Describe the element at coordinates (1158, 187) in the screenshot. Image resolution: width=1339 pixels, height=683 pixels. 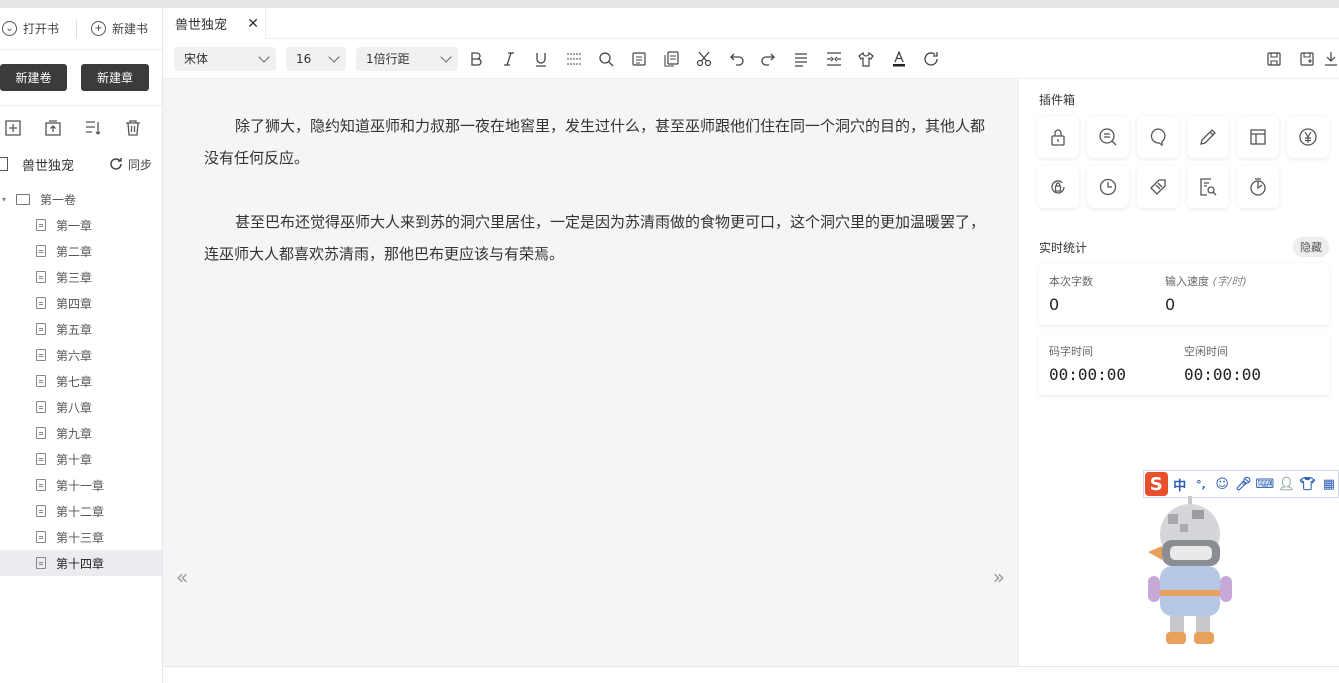
I see `tag-icon` at that location.